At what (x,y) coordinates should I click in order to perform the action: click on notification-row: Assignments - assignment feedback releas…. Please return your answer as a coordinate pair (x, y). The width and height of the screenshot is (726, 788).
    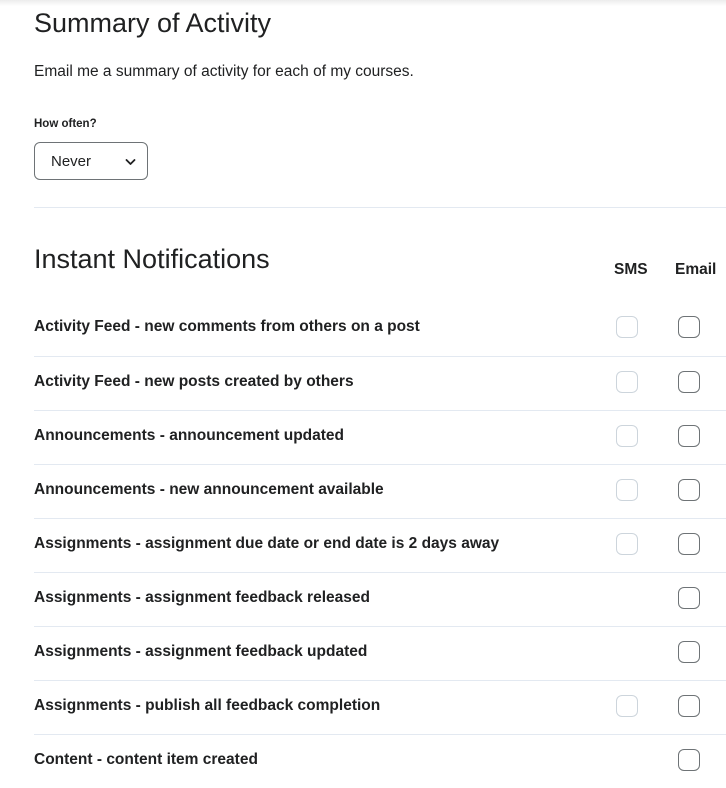
    Looking at the image, I should click on (380, 599).